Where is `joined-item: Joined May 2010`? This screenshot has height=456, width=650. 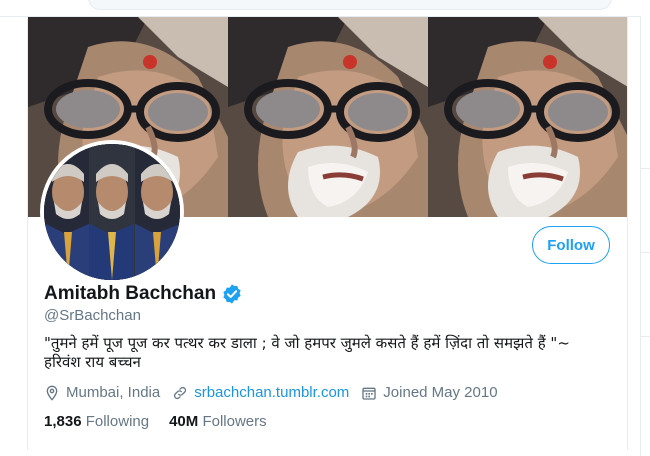 joined-item: Joined May 2010 is located at coordinates (429, 392).